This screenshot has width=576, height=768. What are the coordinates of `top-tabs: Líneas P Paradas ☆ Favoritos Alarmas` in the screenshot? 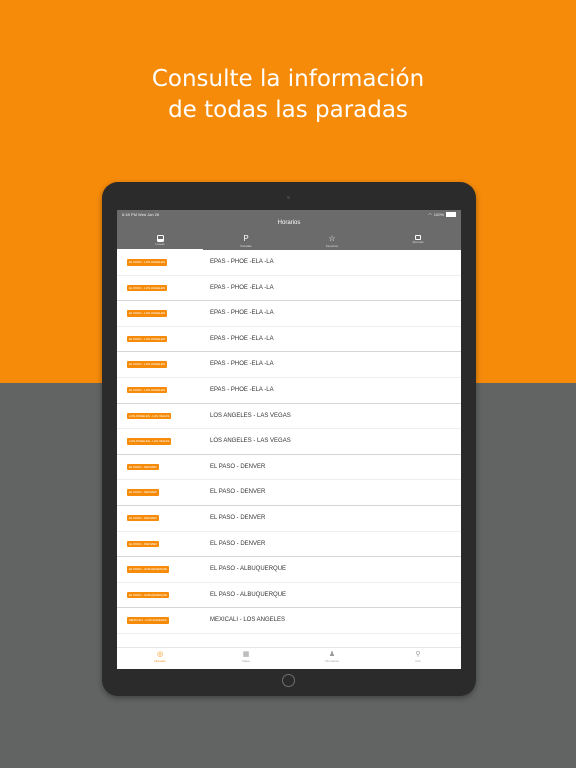 It's located at (289, 241).